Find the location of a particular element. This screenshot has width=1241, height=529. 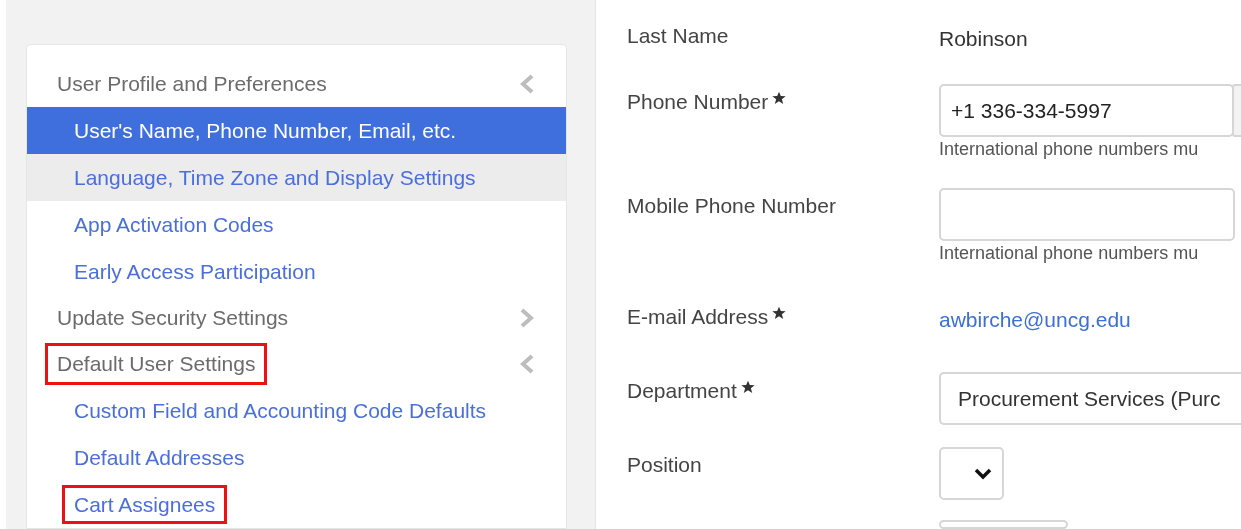

sidebar-item: Cart Assignees is located at coordinates (296, 504).